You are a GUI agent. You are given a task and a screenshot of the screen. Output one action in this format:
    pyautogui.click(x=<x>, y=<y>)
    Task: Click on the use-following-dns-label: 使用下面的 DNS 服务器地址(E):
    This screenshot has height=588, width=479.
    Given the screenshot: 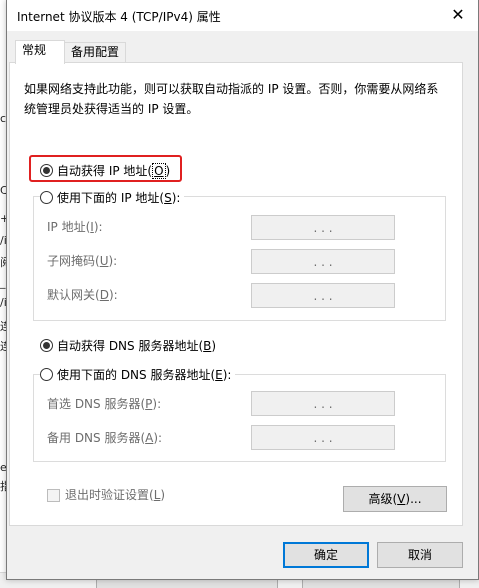 What is the action you would take?
    pyautogui.click(x=144, y=374)
    